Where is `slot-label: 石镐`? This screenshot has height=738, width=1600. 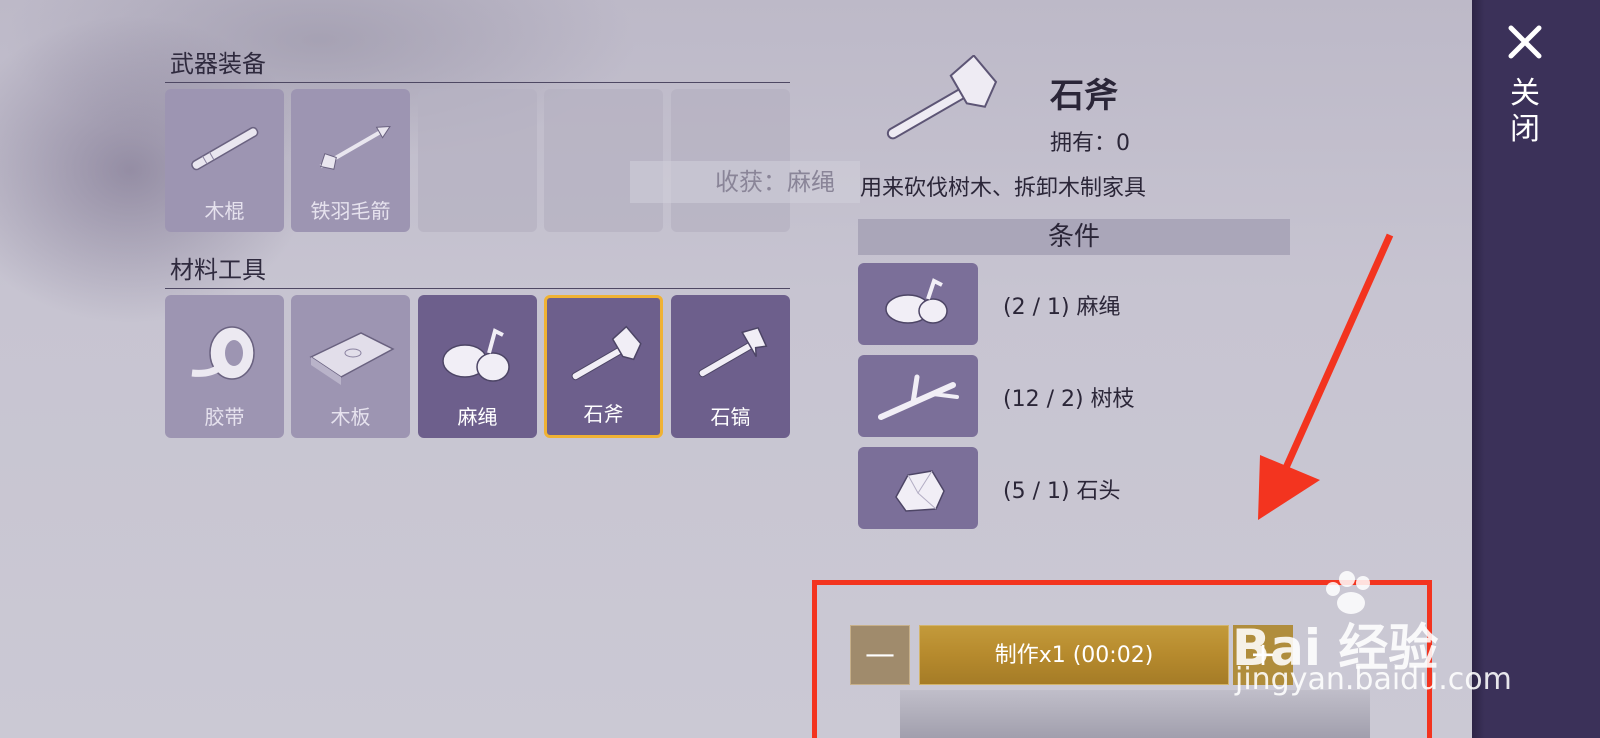
slot-label: 石镐 is located at coordinates (730, 417).